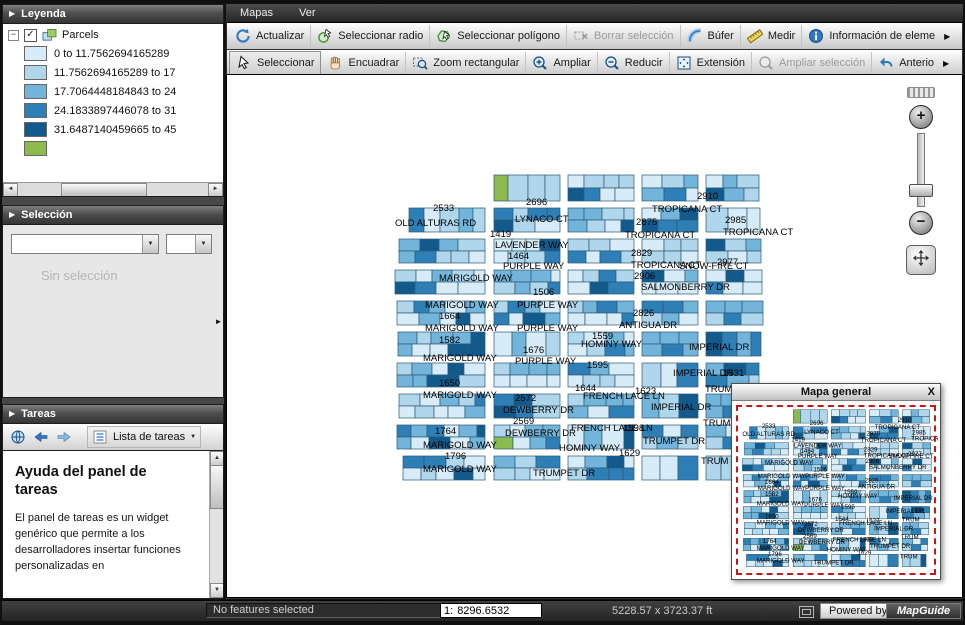  What do you see at coordinates (275, 63) in the screenshot?
I see `seleccionar-button: Seleccionar` at bounding box center [275, 63].